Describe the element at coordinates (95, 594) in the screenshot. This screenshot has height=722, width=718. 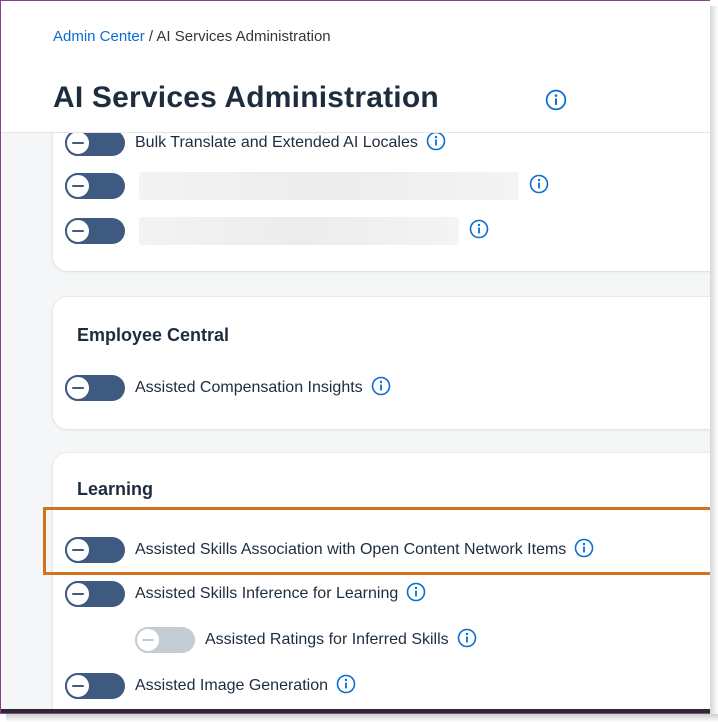
I see `toggle-skills-inference` at that location.